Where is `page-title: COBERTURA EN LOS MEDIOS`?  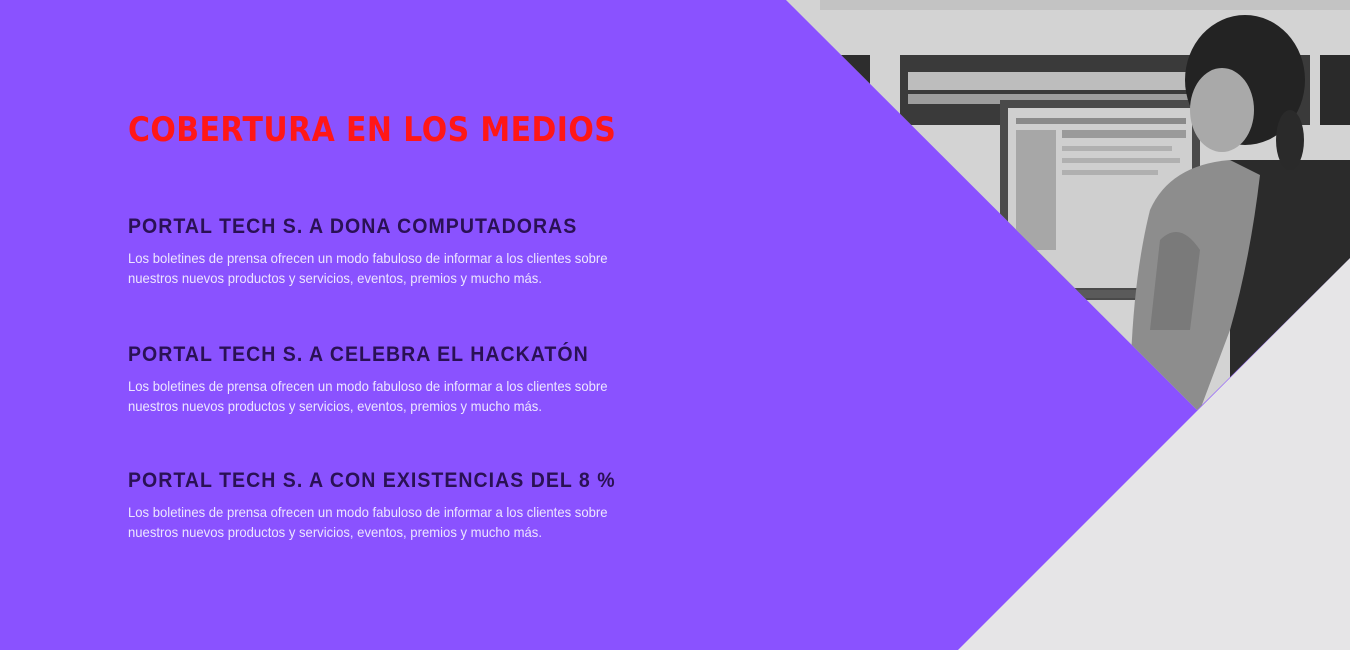 page-title: COBERTURA EN LOS MEDIOS is located at coordinates (372, 130).